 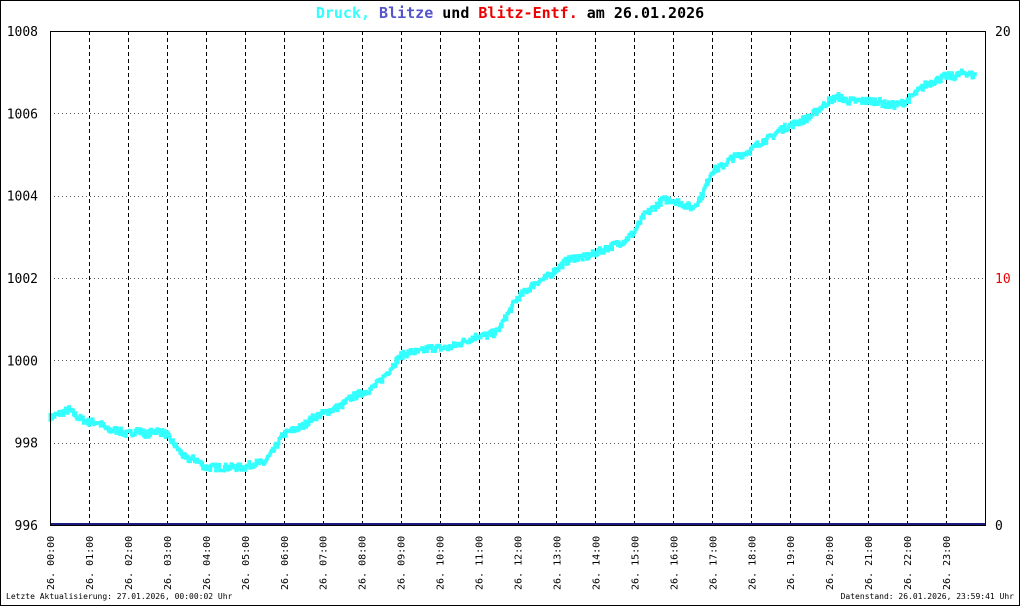 What do you see at coordinates (363, 563) in the screenshot?
I see `x-tick-label: 26. 08:00` at bounding box center [363, 563].